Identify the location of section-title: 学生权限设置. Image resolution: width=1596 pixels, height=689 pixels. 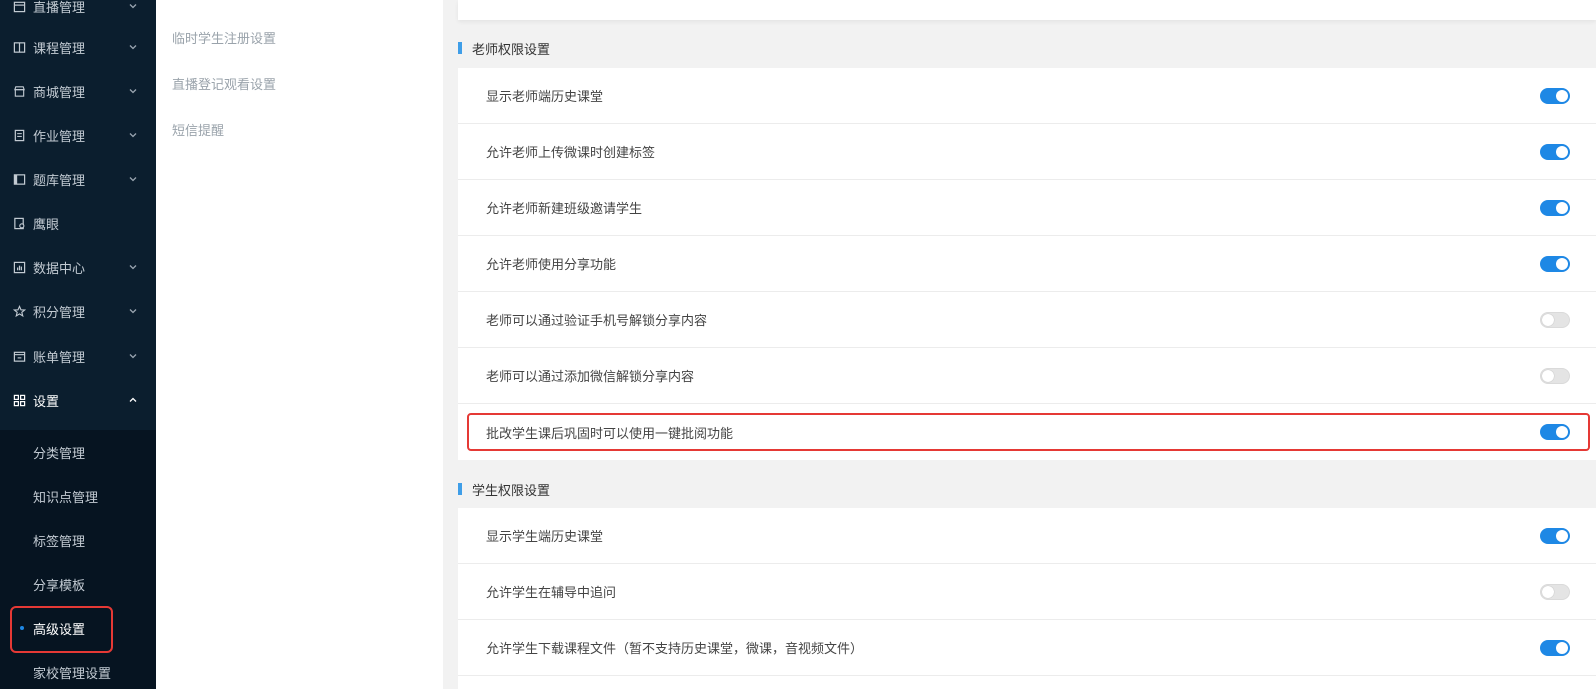
(504, 489).